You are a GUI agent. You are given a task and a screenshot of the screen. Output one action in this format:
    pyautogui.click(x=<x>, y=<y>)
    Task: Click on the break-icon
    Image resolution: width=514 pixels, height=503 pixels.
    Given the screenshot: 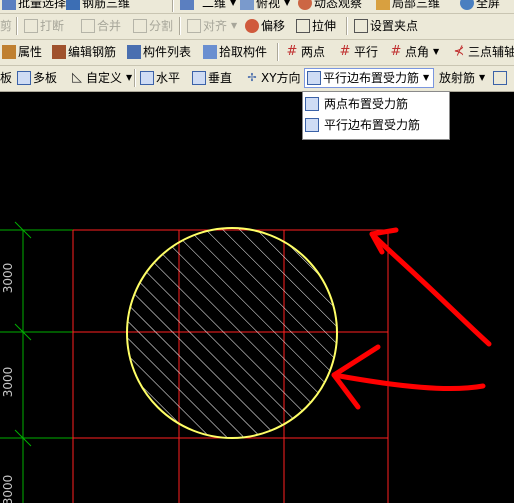 What is the action you would take?
    pyautogui.click(x=31, y=26)
    